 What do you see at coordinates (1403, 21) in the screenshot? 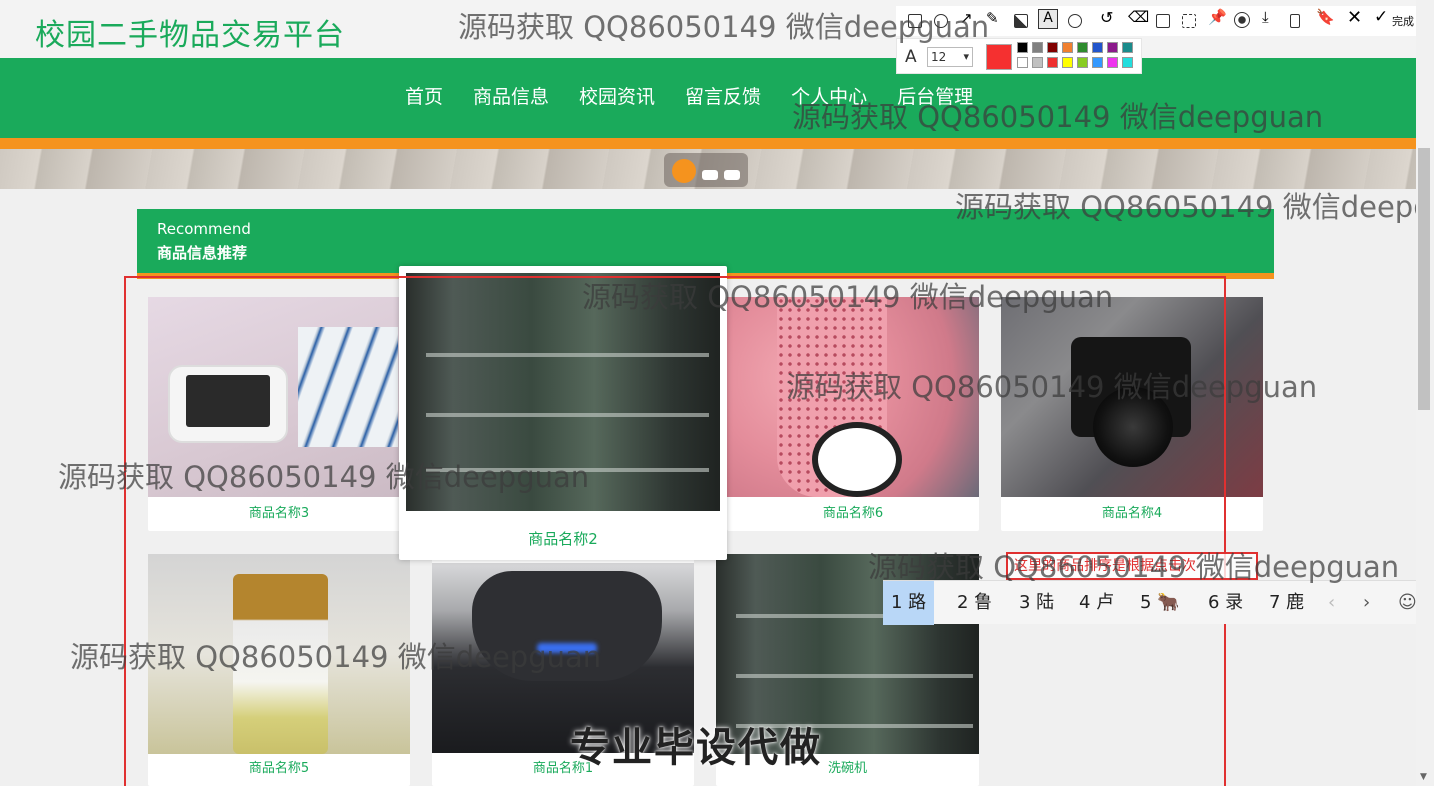
I see `done-button: 完成` at bounding box center [1403, 21].